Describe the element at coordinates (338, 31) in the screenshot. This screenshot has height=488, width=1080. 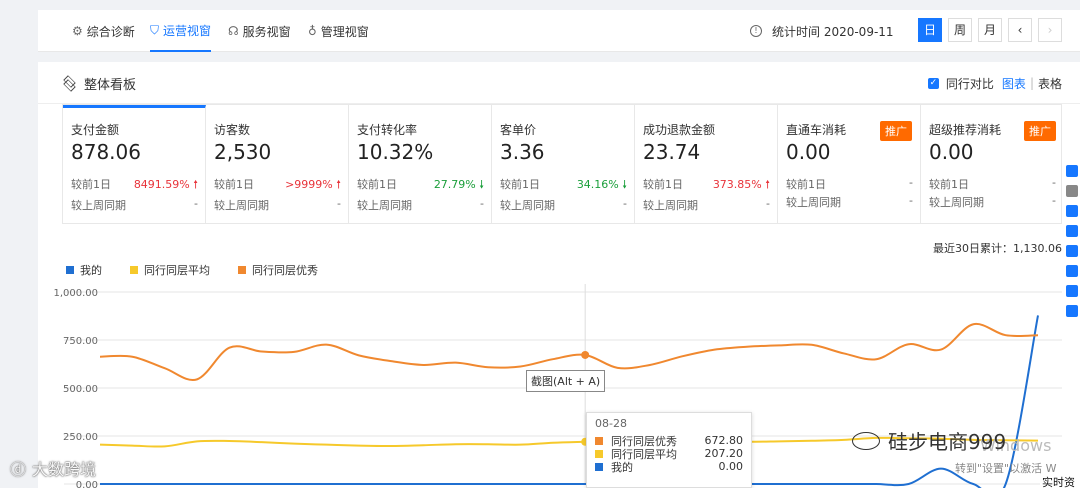
I see `tab-management: ♁ 管理视窗` at that location.